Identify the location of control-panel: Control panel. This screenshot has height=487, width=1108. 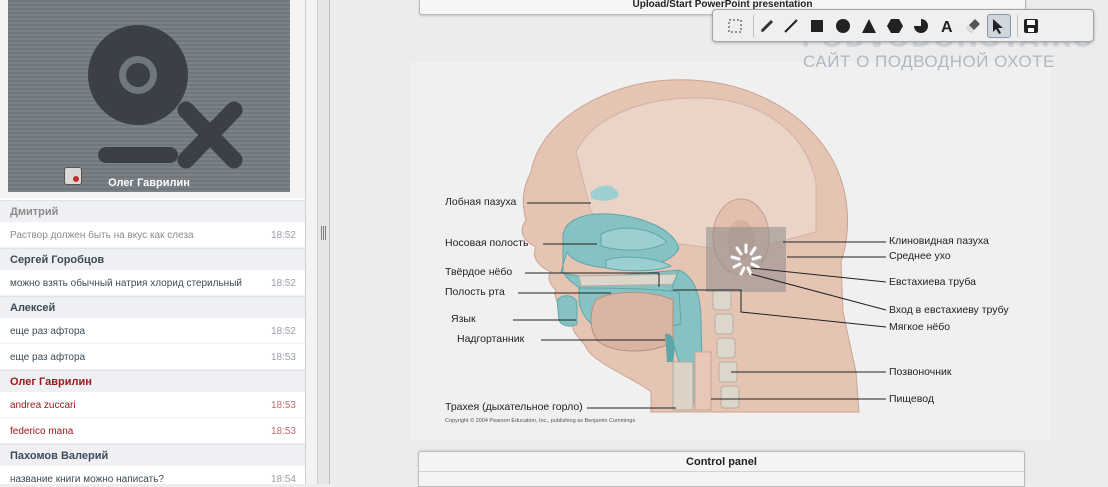
(721, 469).